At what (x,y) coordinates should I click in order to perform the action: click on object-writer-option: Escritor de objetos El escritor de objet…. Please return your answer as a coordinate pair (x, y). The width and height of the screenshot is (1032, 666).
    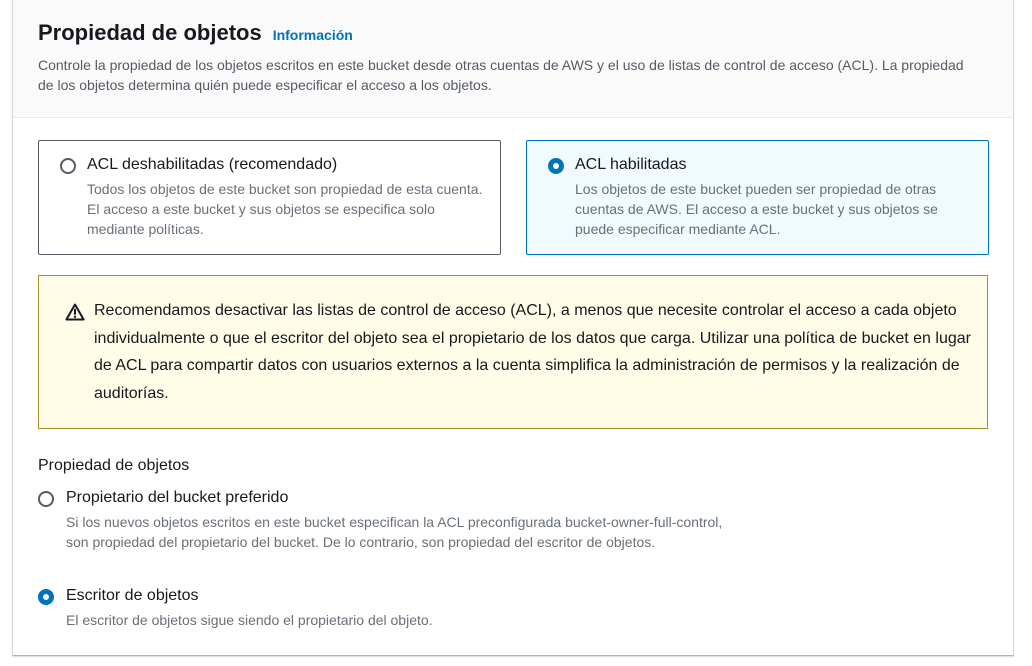
    Looking at the image, I should click on (398, 611).